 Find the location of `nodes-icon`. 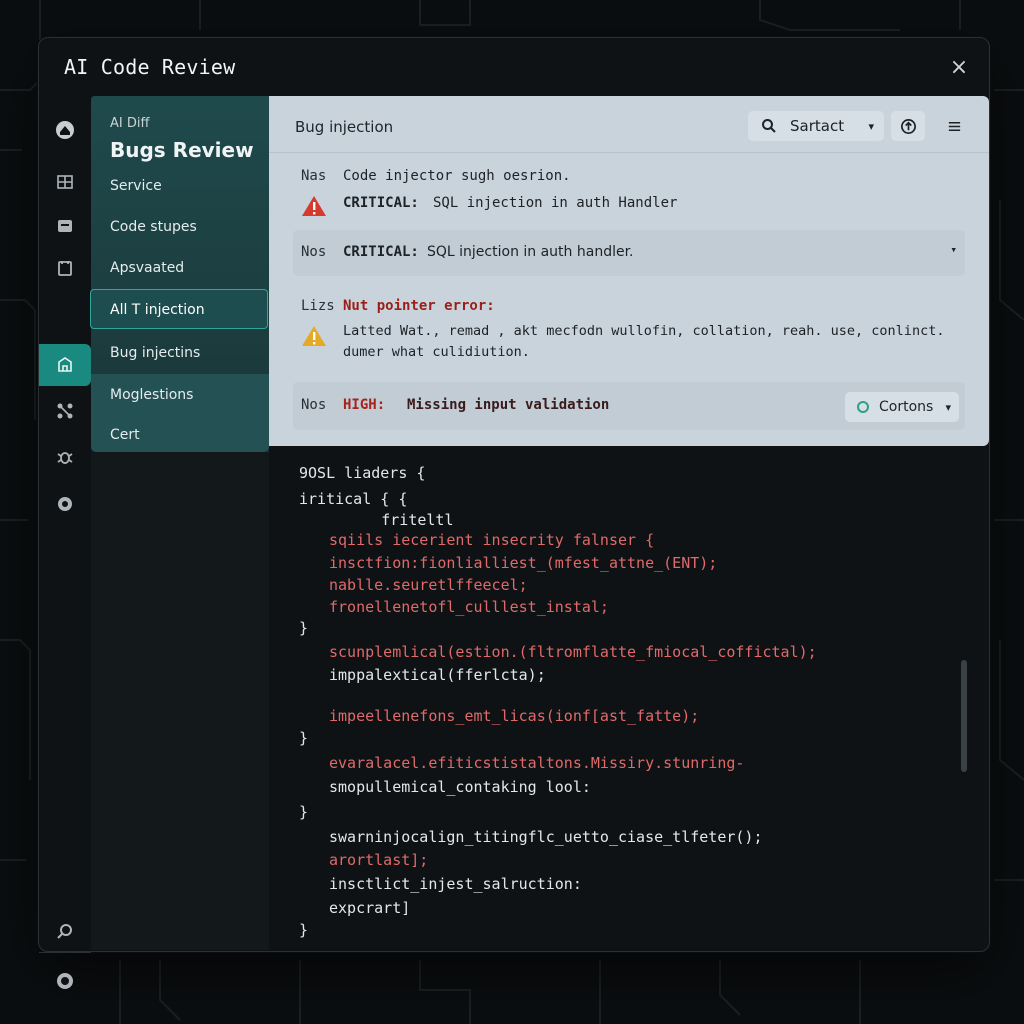

nodes-icon is located at coordinates (65, 411).